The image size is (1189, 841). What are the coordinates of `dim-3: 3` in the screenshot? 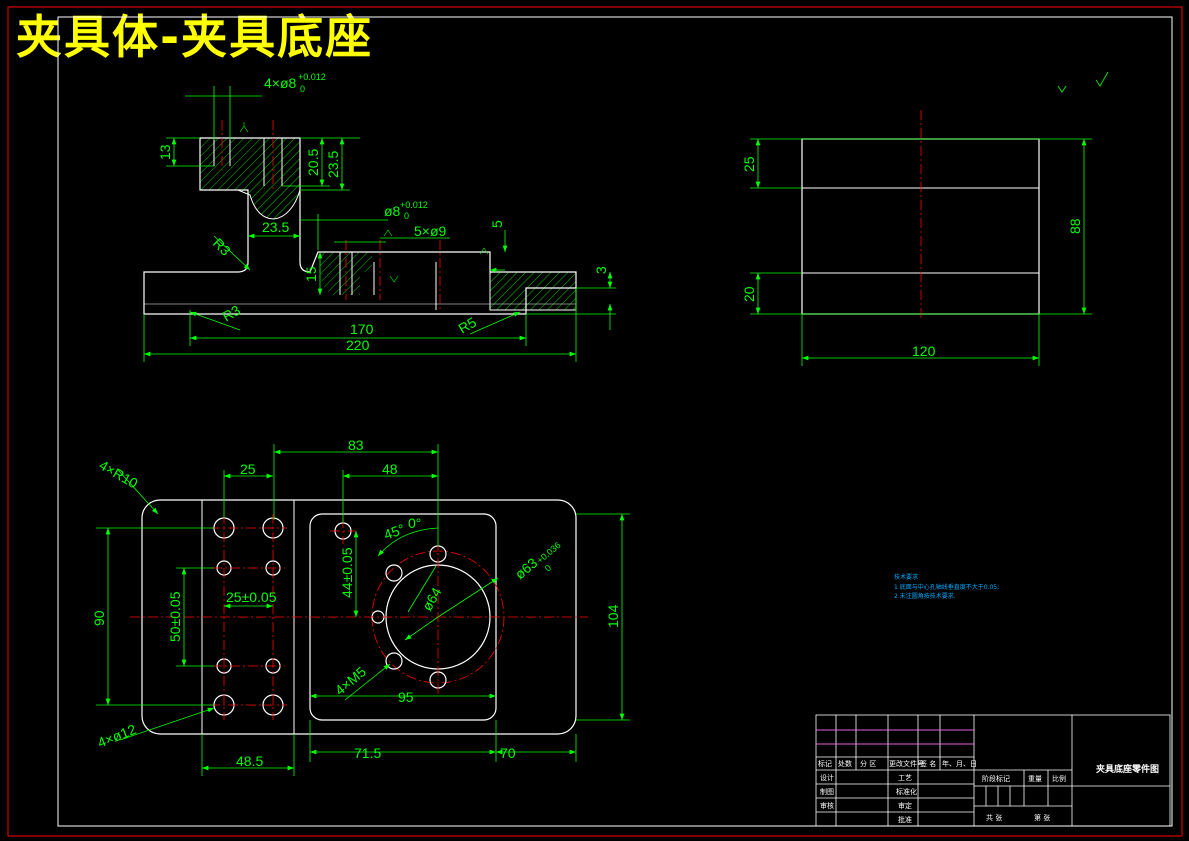 It's located at (601, 270).